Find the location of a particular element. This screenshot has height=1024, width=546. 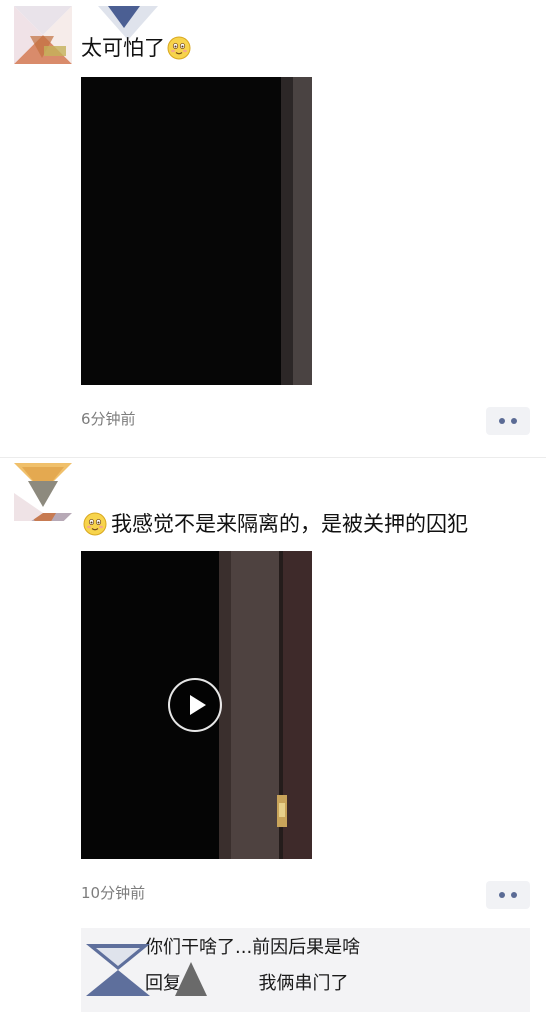

post-text-content: 我感觉不是来隔离的，是被关押的囚犯 is located at coordinates (289, 524).